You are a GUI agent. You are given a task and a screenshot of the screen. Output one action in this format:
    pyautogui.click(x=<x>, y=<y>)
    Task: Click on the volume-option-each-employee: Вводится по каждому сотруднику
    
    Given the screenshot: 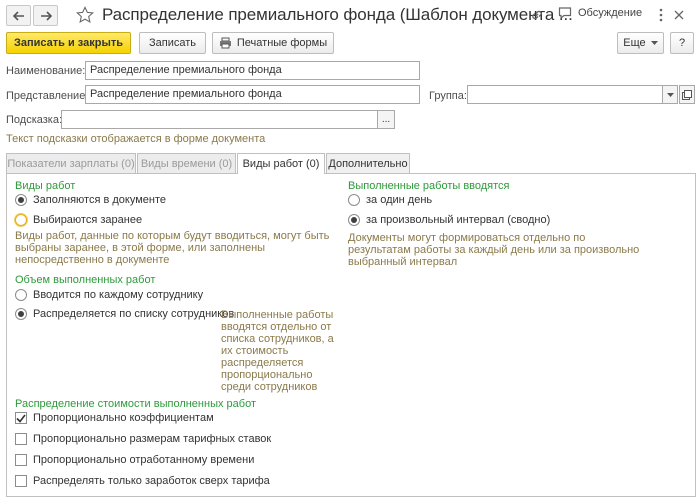 What is the action you would take?
    pyautogui.click(x=109, y=295)
    